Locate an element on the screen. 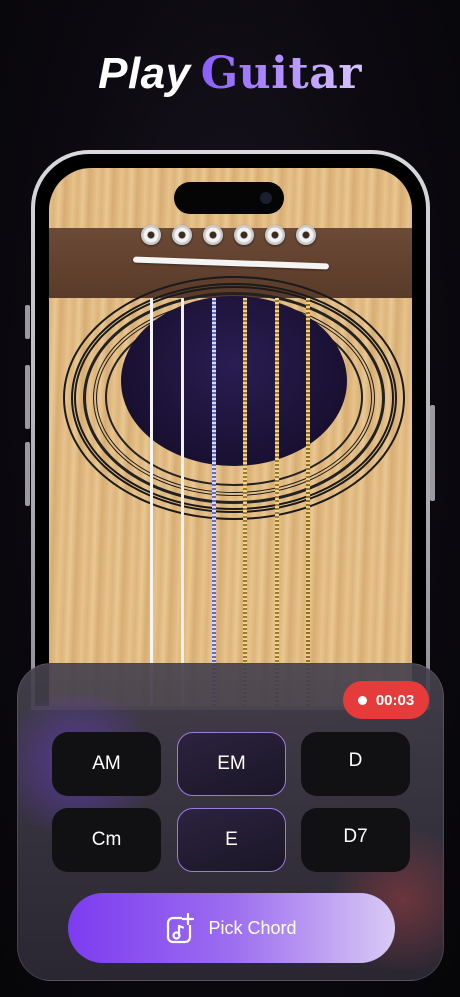  headline-word-play: Play is located at coordinates (144, 73).